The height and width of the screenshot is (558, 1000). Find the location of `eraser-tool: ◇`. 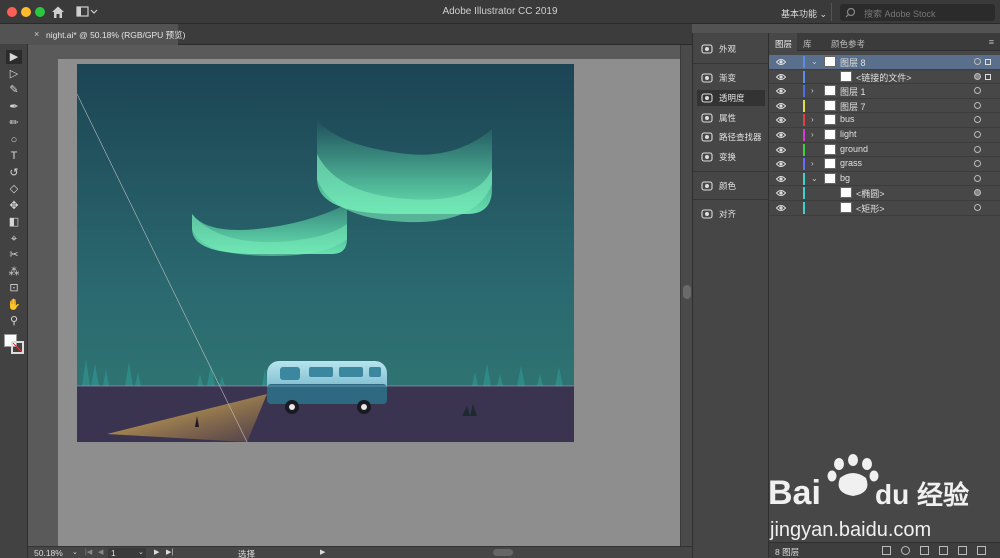

eraser-tool: ◇ is located at coordinates (14, 189).